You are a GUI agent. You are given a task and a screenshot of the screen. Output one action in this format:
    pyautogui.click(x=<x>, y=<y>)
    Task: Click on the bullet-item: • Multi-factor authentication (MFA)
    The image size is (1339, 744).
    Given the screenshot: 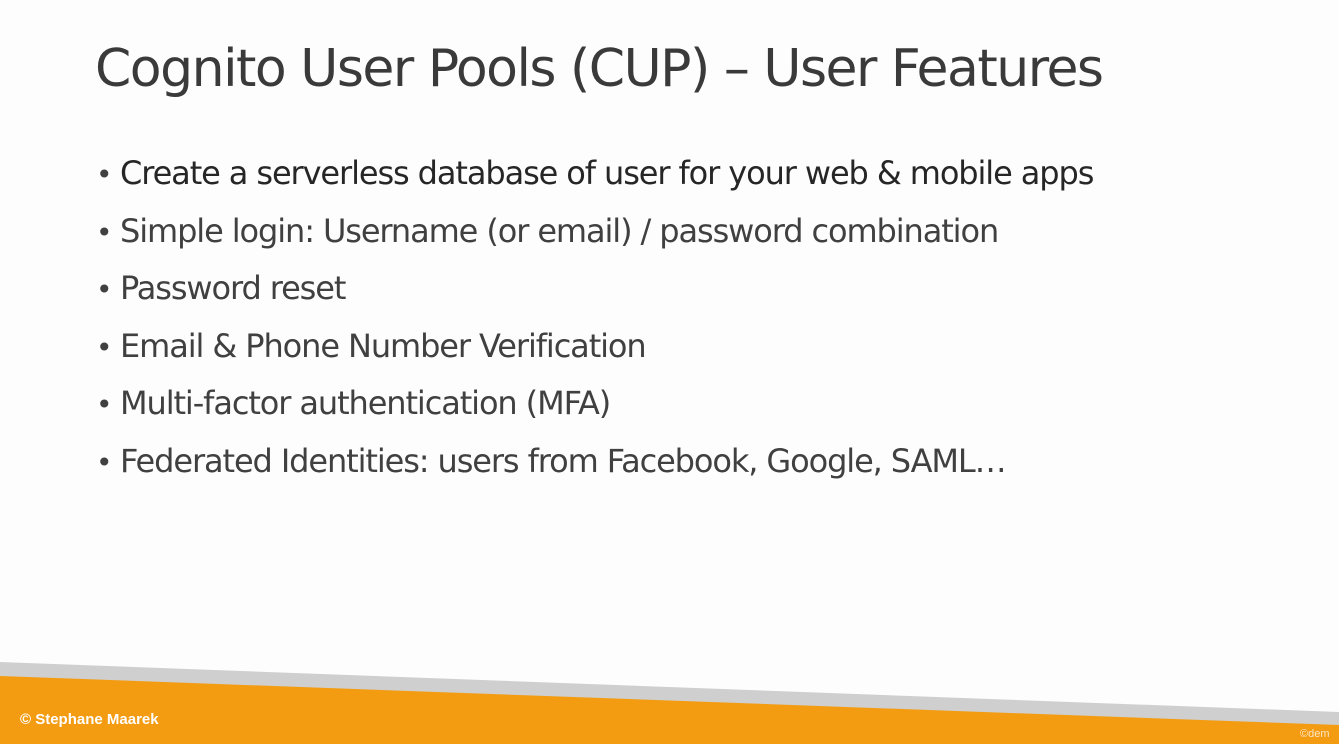 What is the action you would take?
    pyautogui.click(x=594, y=409)
    